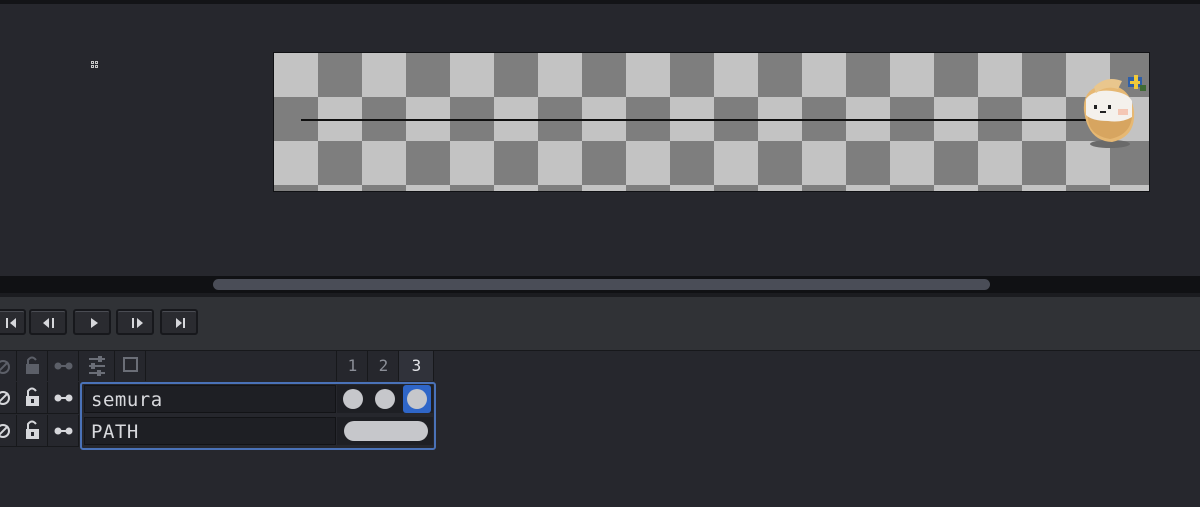  What do you see at coordinates (258, 416) in the screenshot?
I see `layer-selection-outline` at bounding box center [258, 416].